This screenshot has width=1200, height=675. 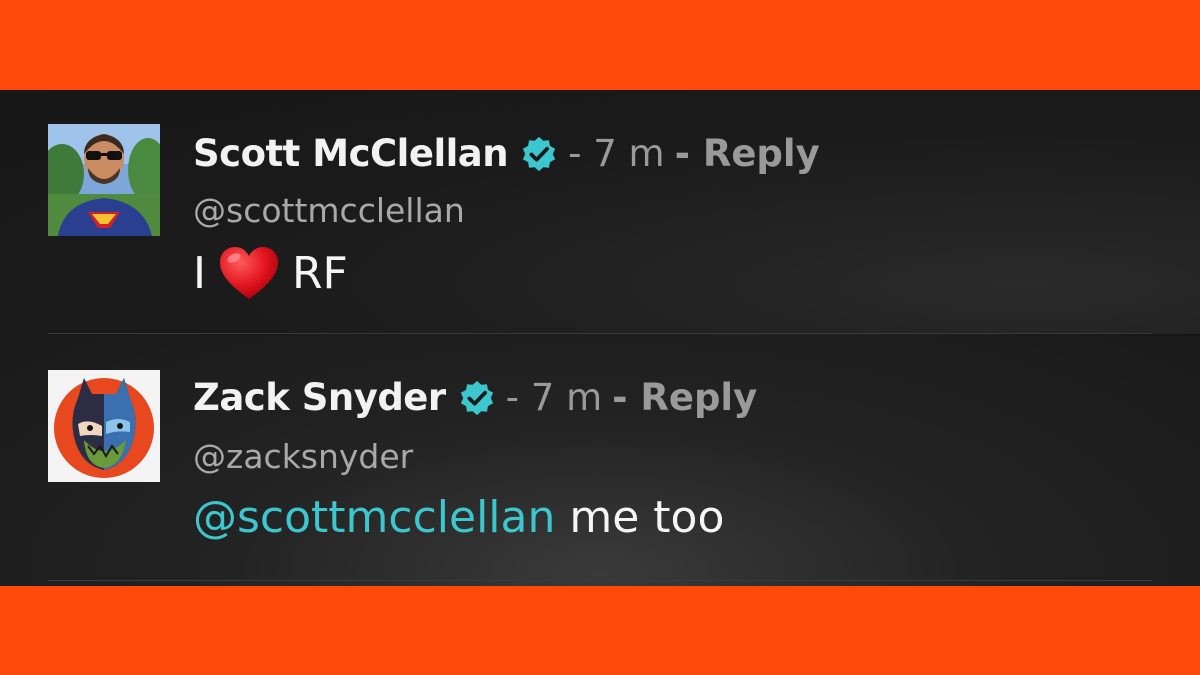 I want to click on heart-emoji-icon, so click(x=248, y=273).